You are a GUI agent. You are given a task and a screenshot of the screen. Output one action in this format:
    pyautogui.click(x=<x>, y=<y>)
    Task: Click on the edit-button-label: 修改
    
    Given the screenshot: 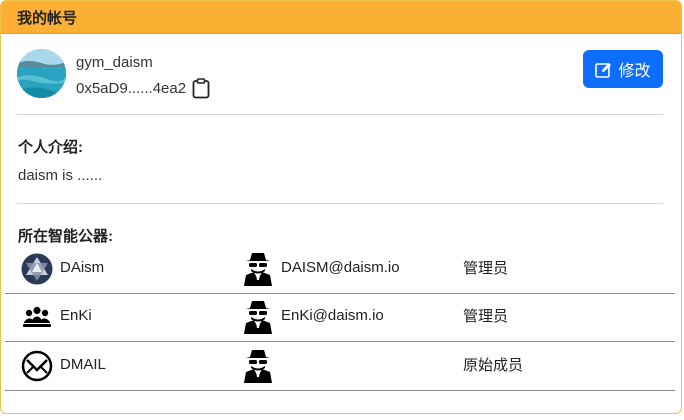 What is the action you would take?
    pyautogui.click(x=634, y=71)
    